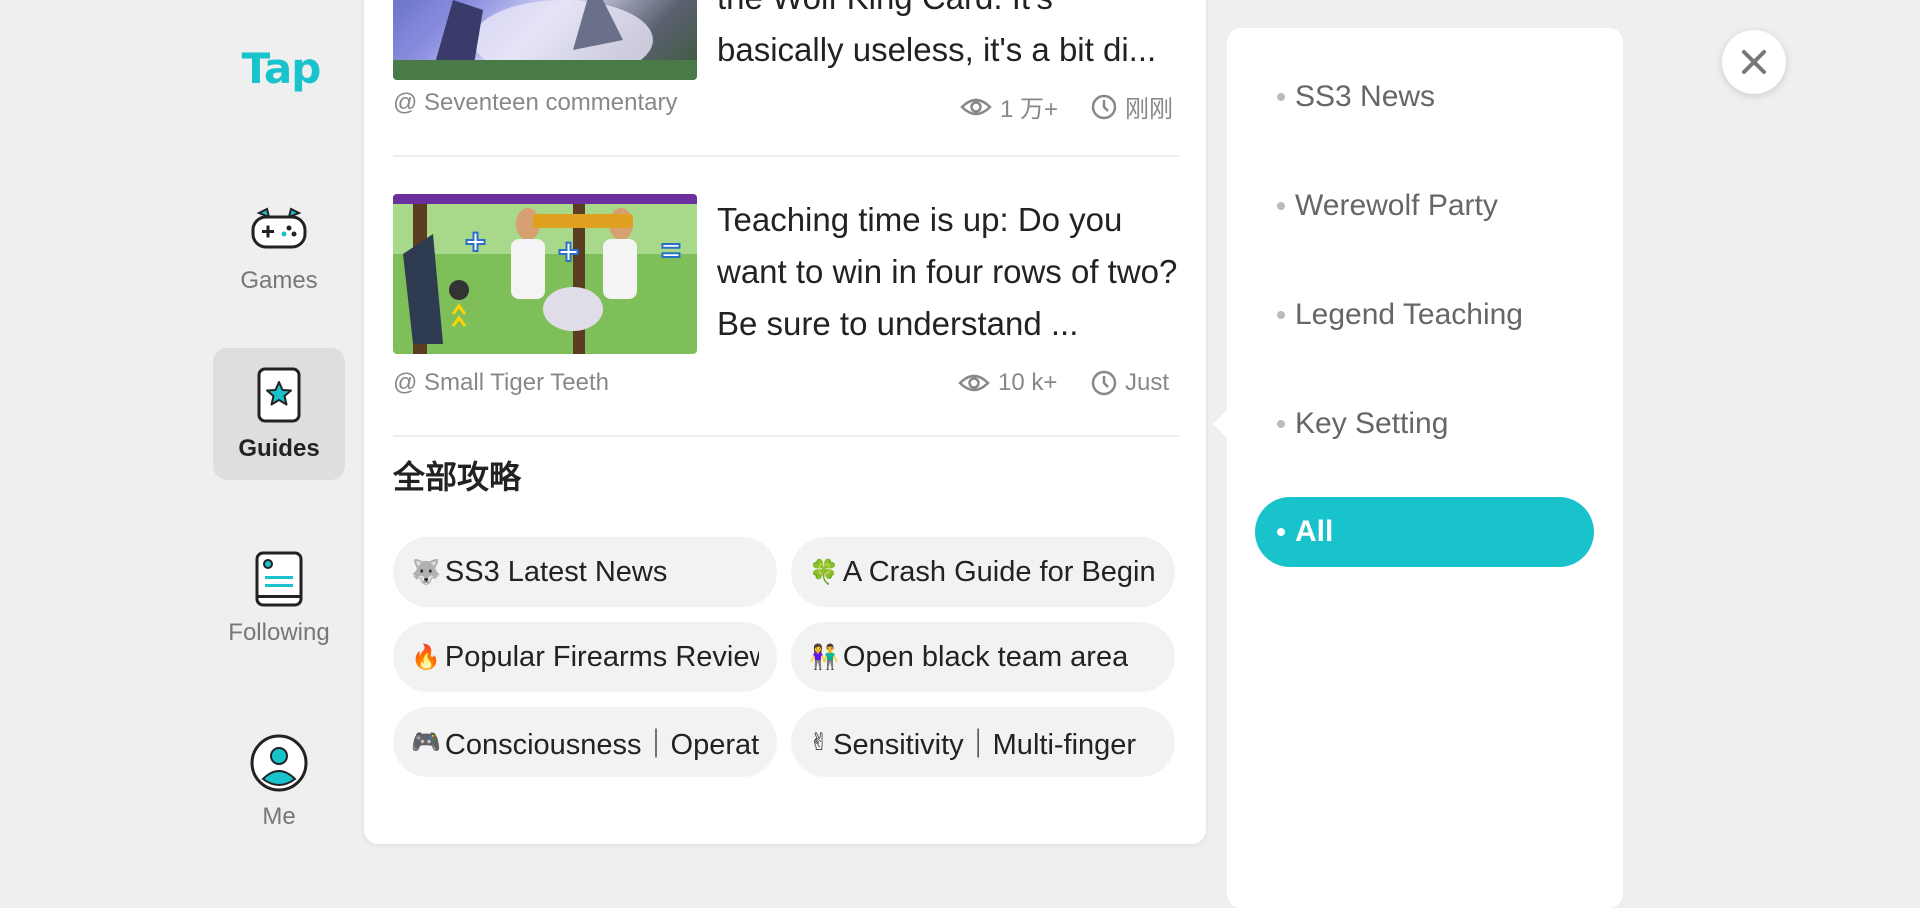 This screenshot has width=1920, height=908. Describe the element at coordinates (279, 227) in the screenshot. I see `gamepad-icon` at that location.